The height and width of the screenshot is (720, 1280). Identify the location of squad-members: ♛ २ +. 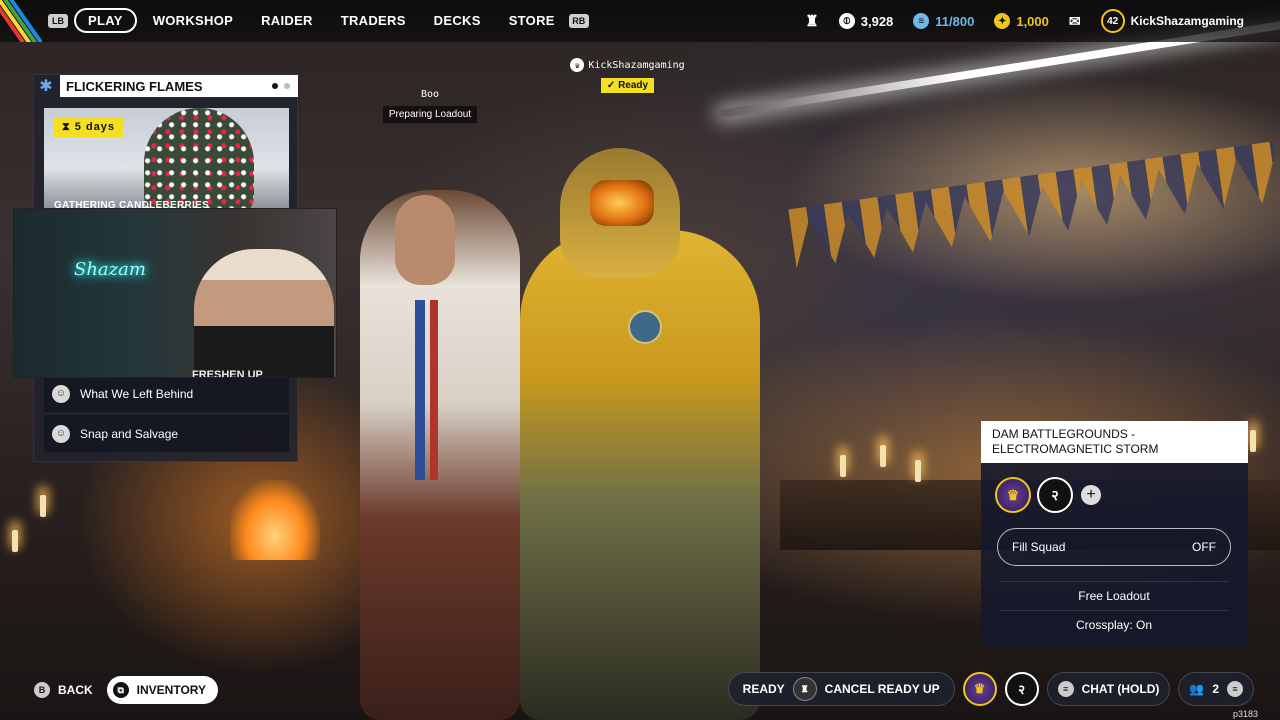
(1048, 495).